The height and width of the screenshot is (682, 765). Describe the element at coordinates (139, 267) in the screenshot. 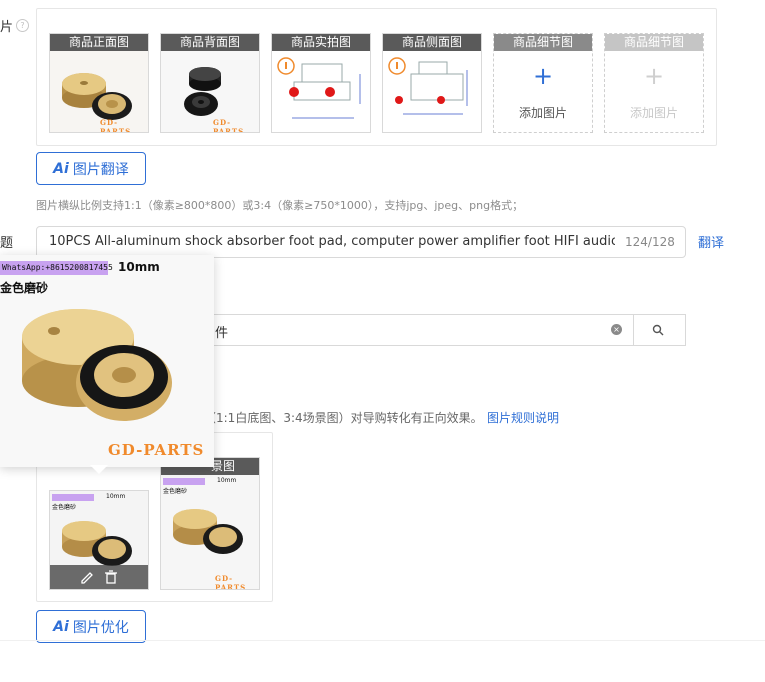

I see `preview-size-label: 10mm` at that location.